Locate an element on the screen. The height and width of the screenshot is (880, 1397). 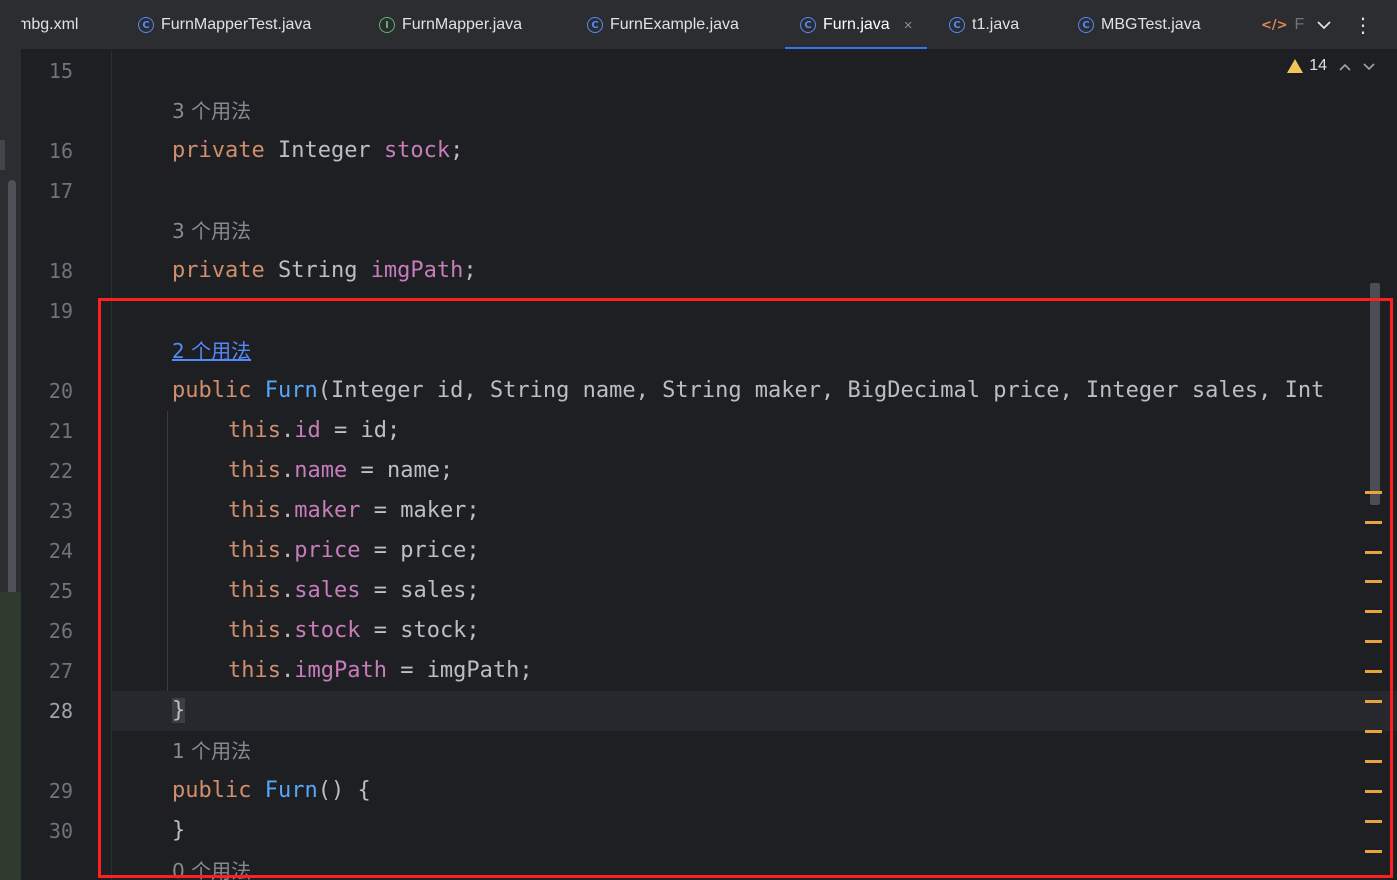
code-line-24: this.price = price; is located at coordinates (354, 551).